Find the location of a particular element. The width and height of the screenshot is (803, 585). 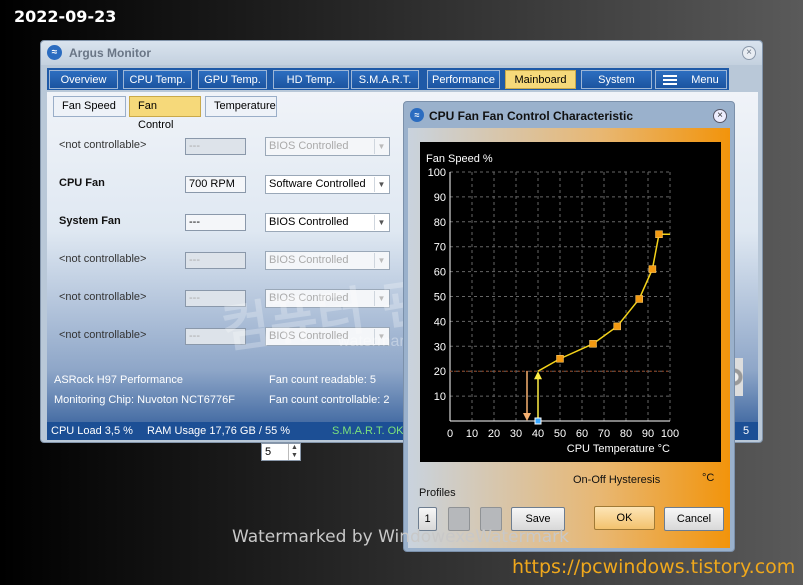

window-title: Argus Monitor is located at coordinates (110, 53).